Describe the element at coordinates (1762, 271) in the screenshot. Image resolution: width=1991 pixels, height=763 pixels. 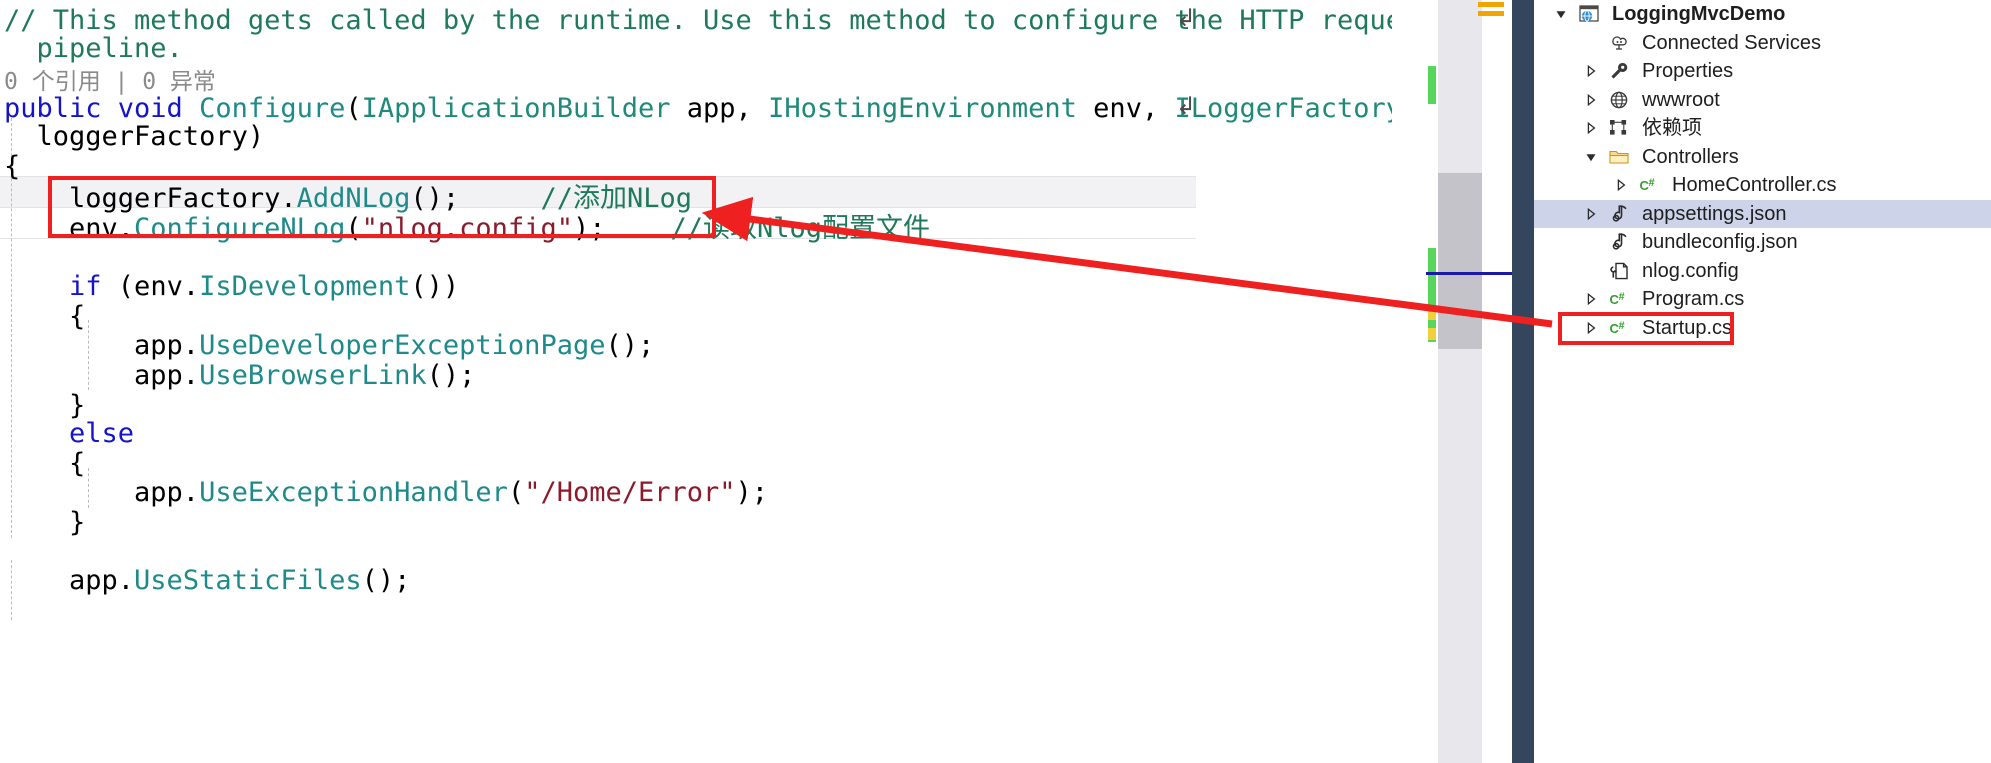
I see `solution-explorer-item: nlog.config` at that location.